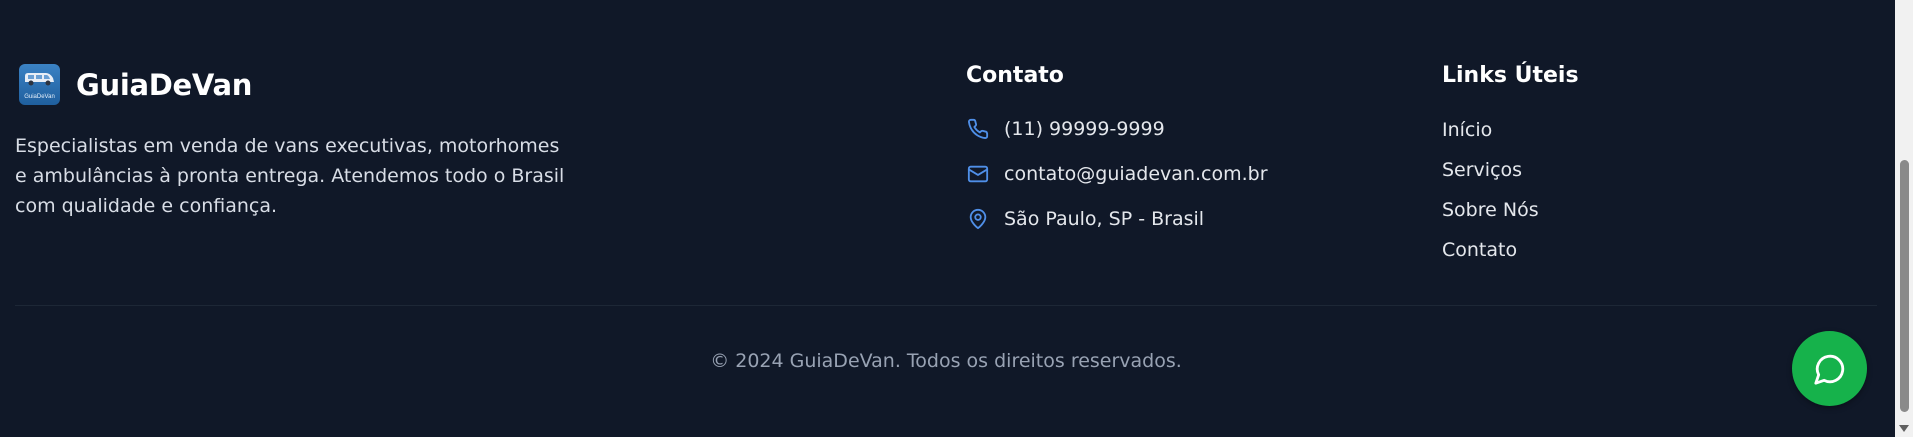  I want to click on logo: GuiaDeVan, so click(39, 84).